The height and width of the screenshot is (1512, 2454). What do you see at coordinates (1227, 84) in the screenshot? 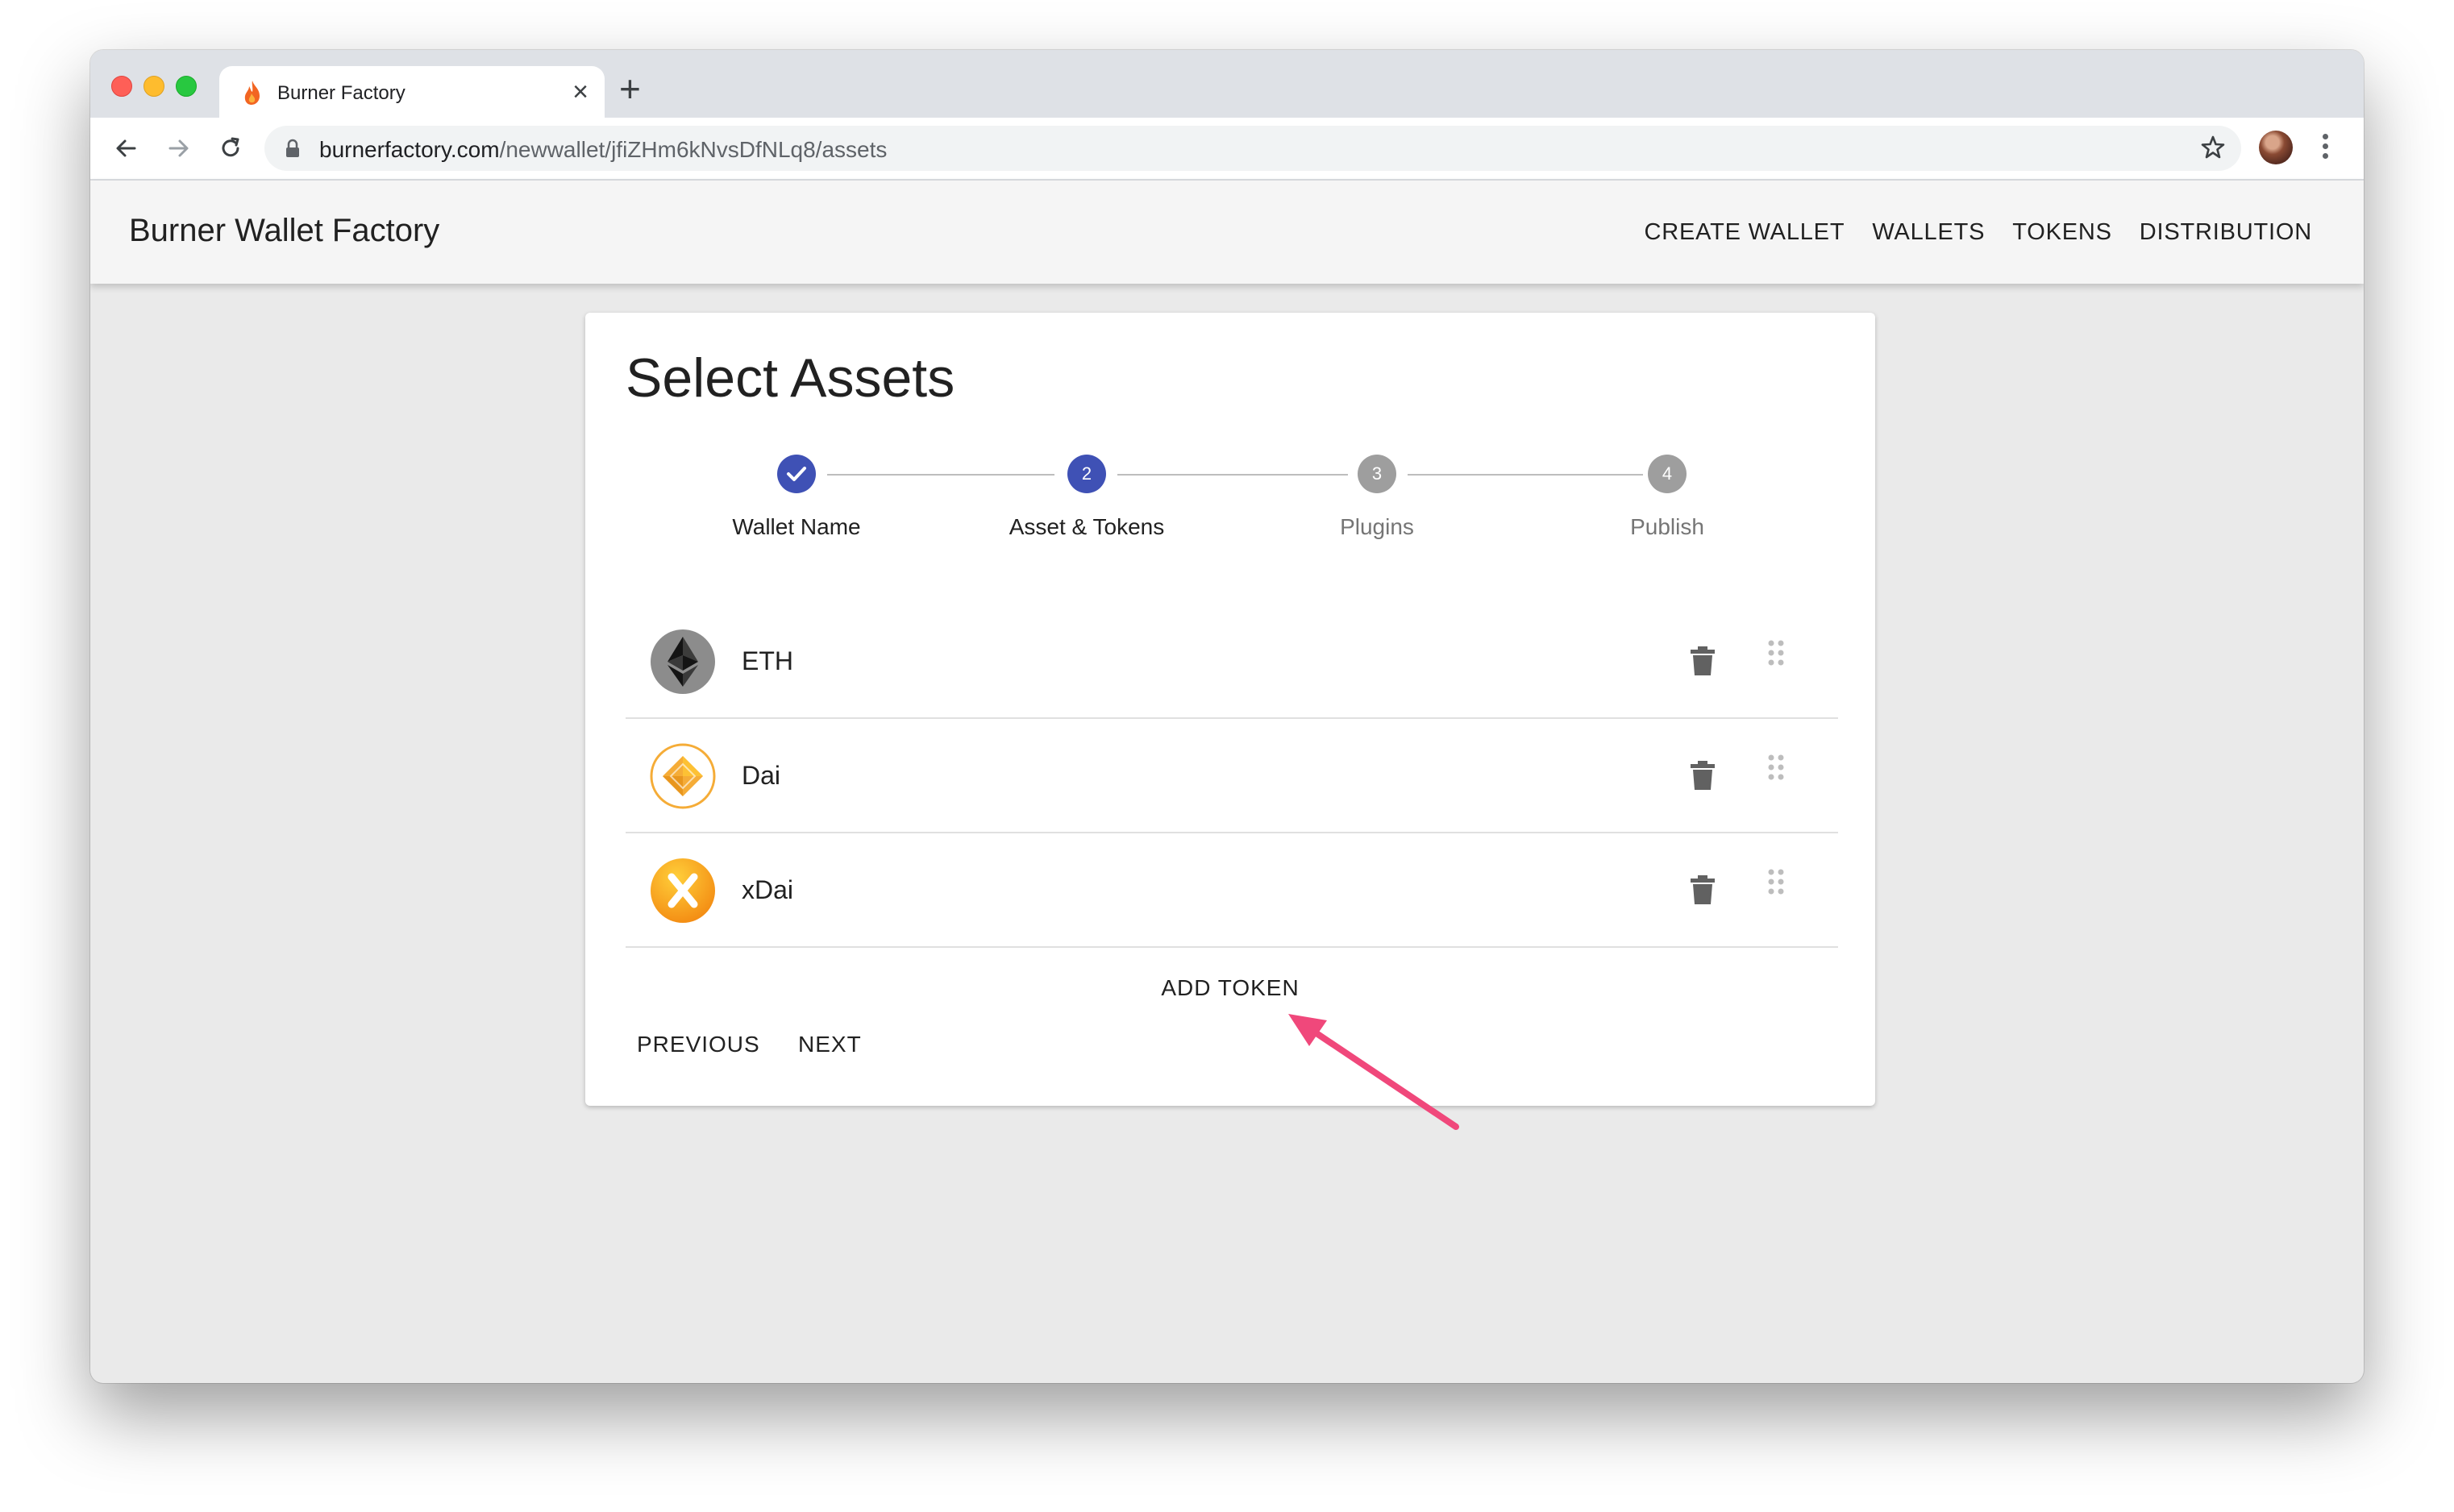
I see `tab-strip: Burner Factory × +` at bounding box center [1227, 84].